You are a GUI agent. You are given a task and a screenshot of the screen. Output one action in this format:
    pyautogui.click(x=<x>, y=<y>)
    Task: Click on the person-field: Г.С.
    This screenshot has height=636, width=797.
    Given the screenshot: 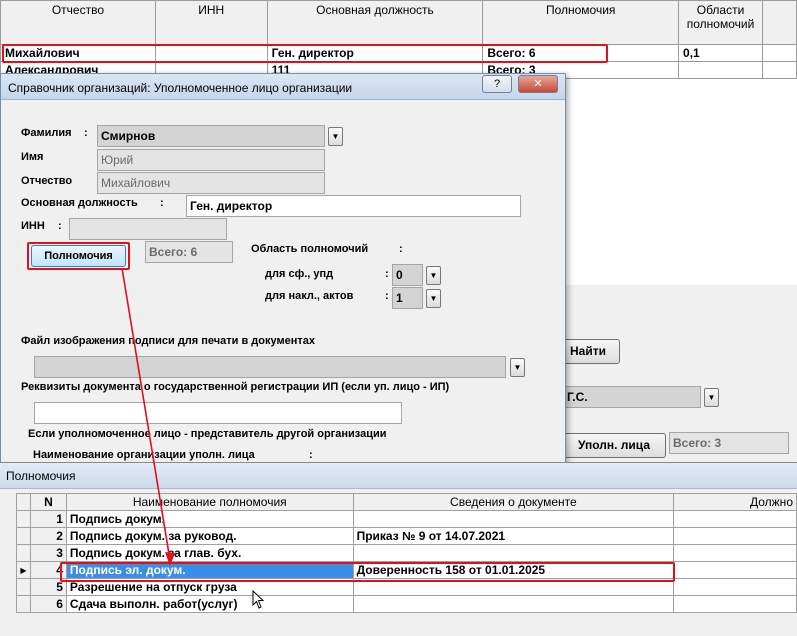 What is the action you would take?
    pyautogui.click(x=632, y=397)
    